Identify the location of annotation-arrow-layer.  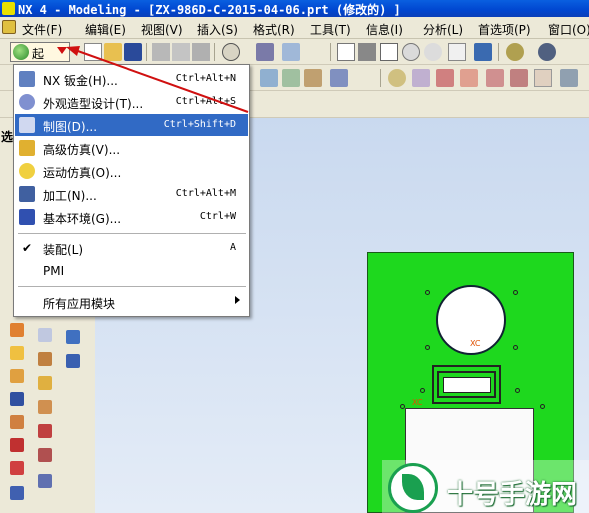
(157, 79).